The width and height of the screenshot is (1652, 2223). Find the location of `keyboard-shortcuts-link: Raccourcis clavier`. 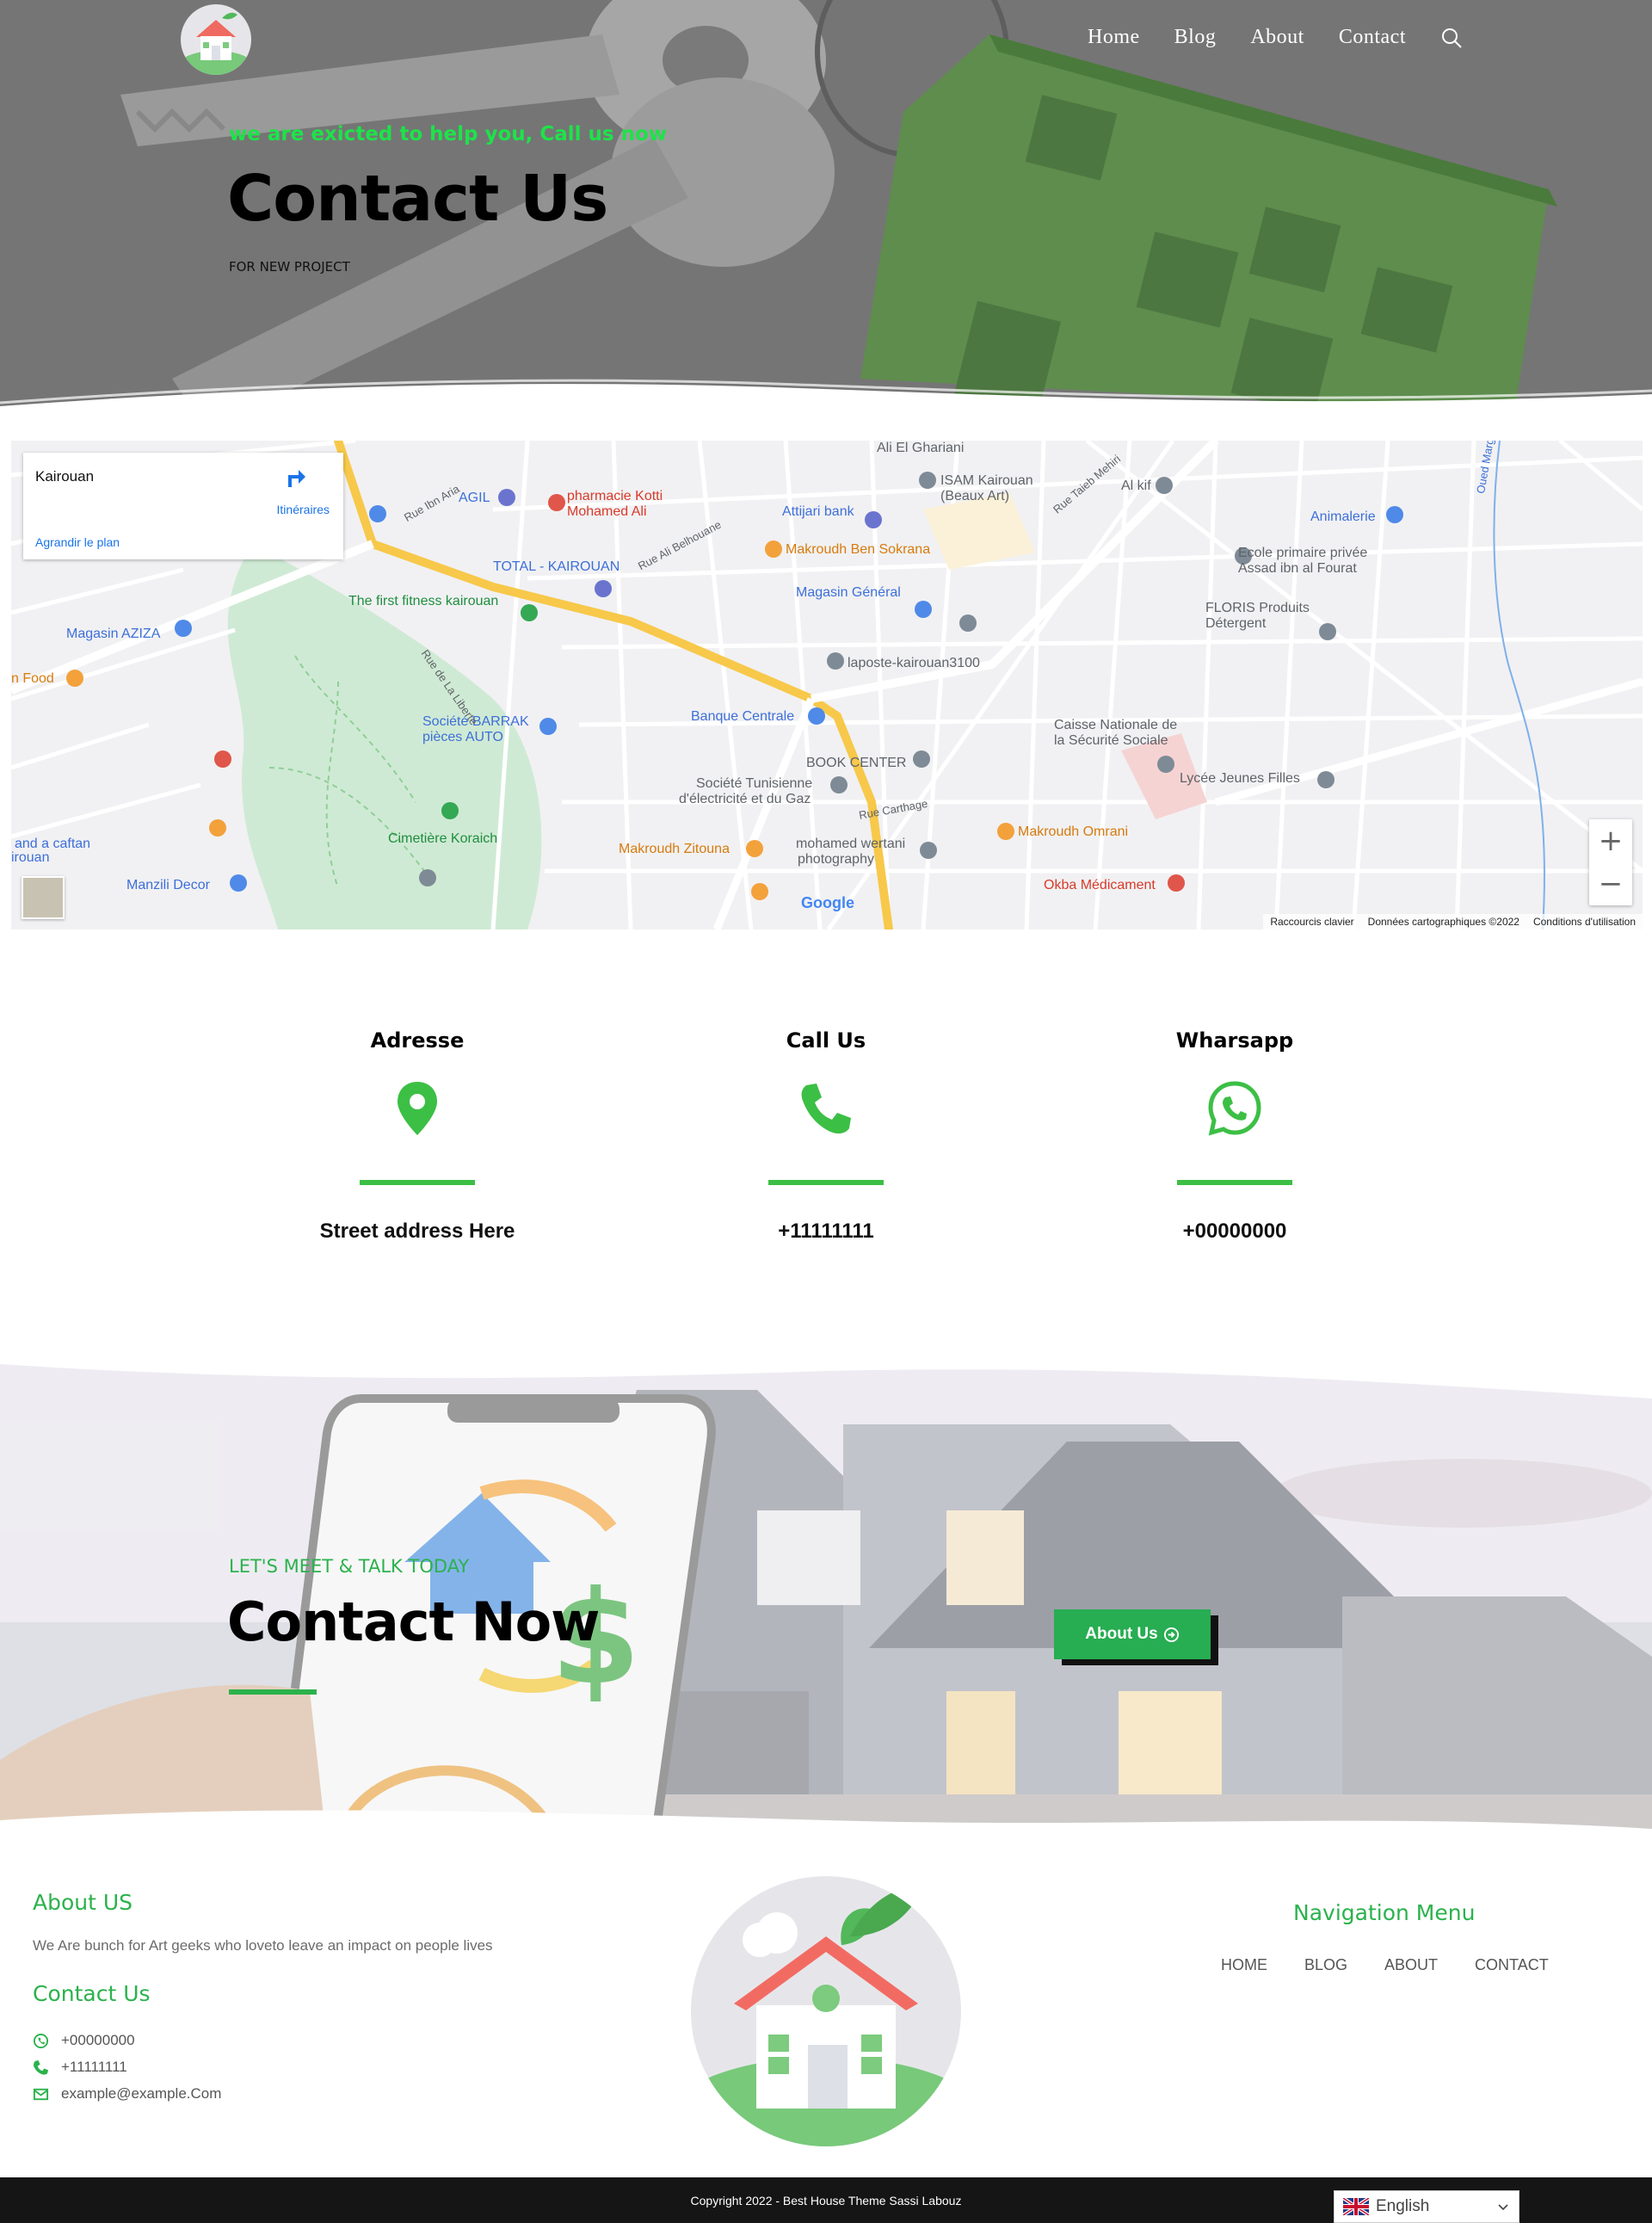

keyboard-shortcuts-link: Raccourcis clavier is located at coordinates (1311, 922).